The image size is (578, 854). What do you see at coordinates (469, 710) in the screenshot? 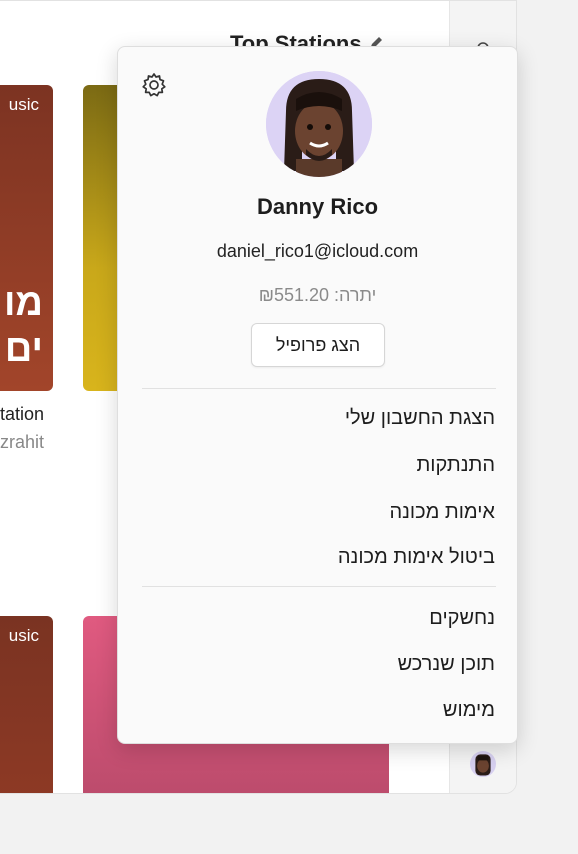
I see `menu-item-redeem: מימוש` at bounding box center [469, 710].